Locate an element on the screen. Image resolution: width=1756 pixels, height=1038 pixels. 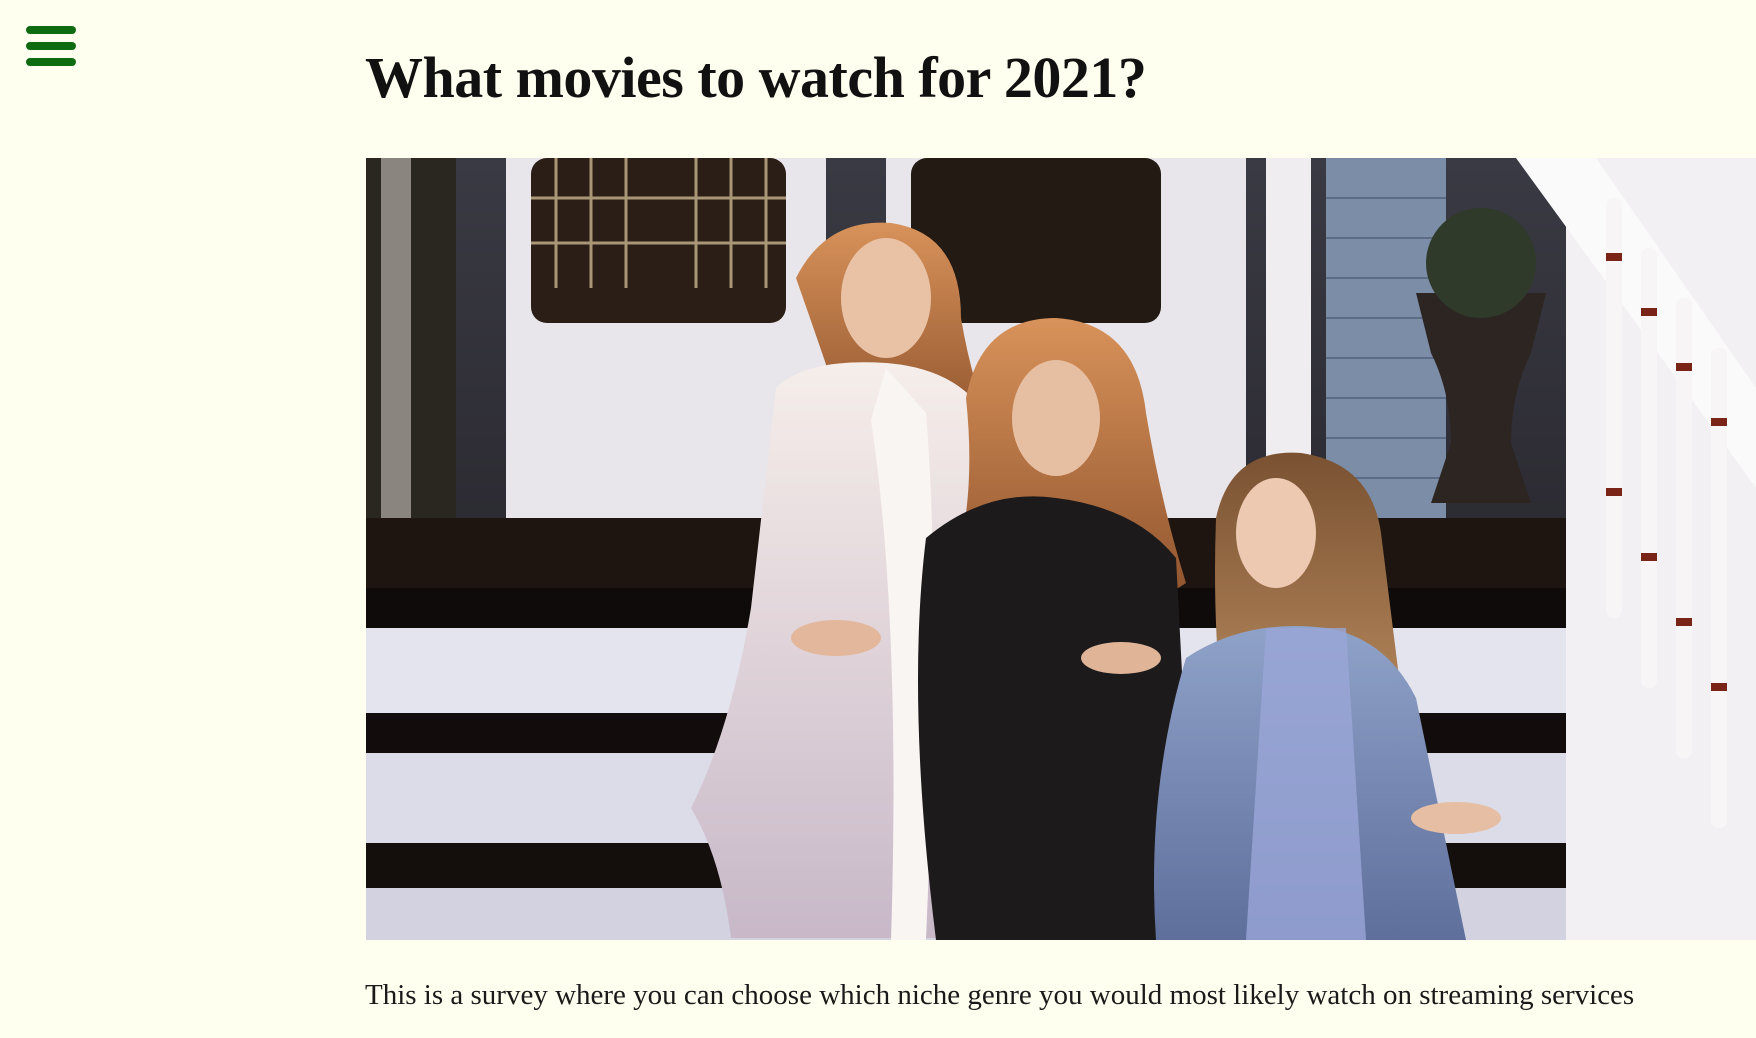
menu-bar-bottom is located at coordinates (51, 62).